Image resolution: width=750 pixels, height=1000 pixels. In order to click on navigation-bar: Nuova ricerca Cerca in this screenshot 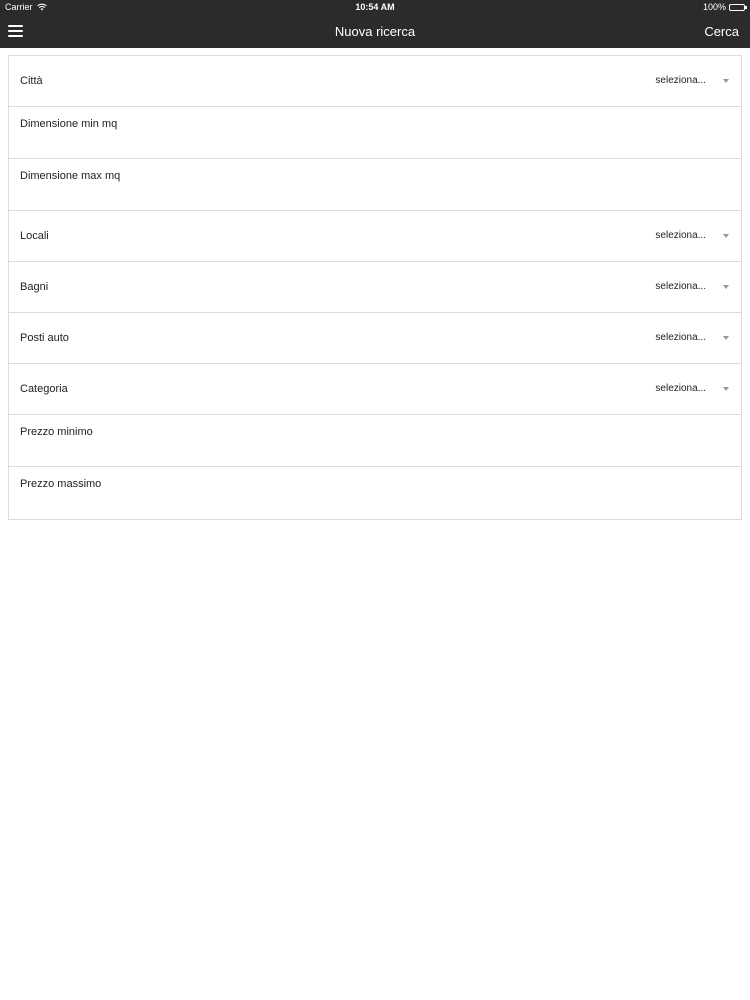, I will do `click(375, 31)`.